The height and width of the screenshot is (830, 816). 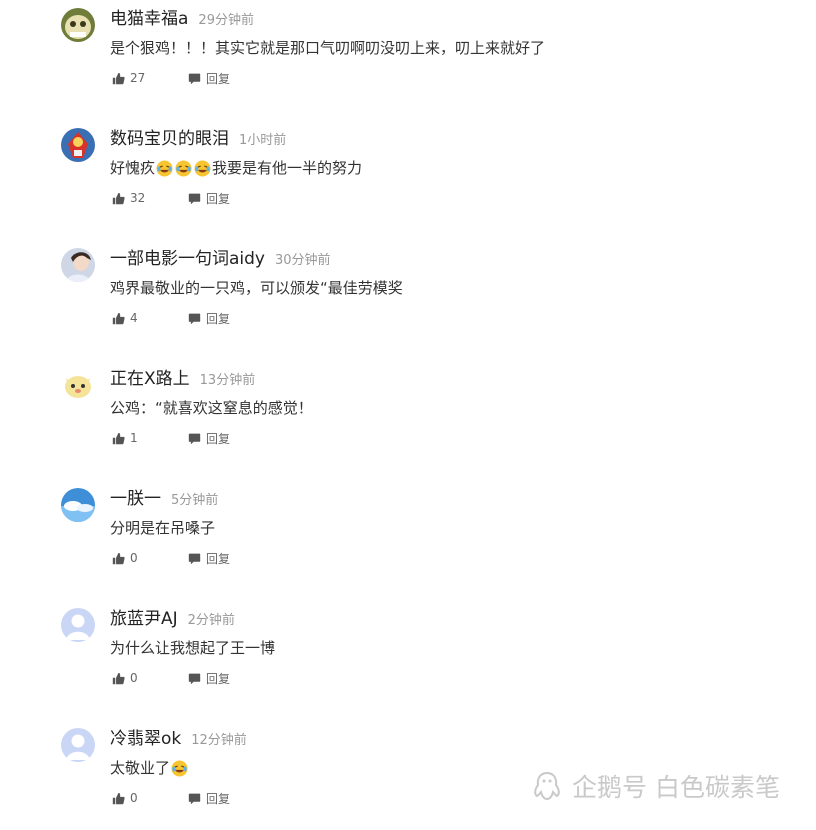 I want to click on comment-time: 1小时前, so click(x=263, y=140).